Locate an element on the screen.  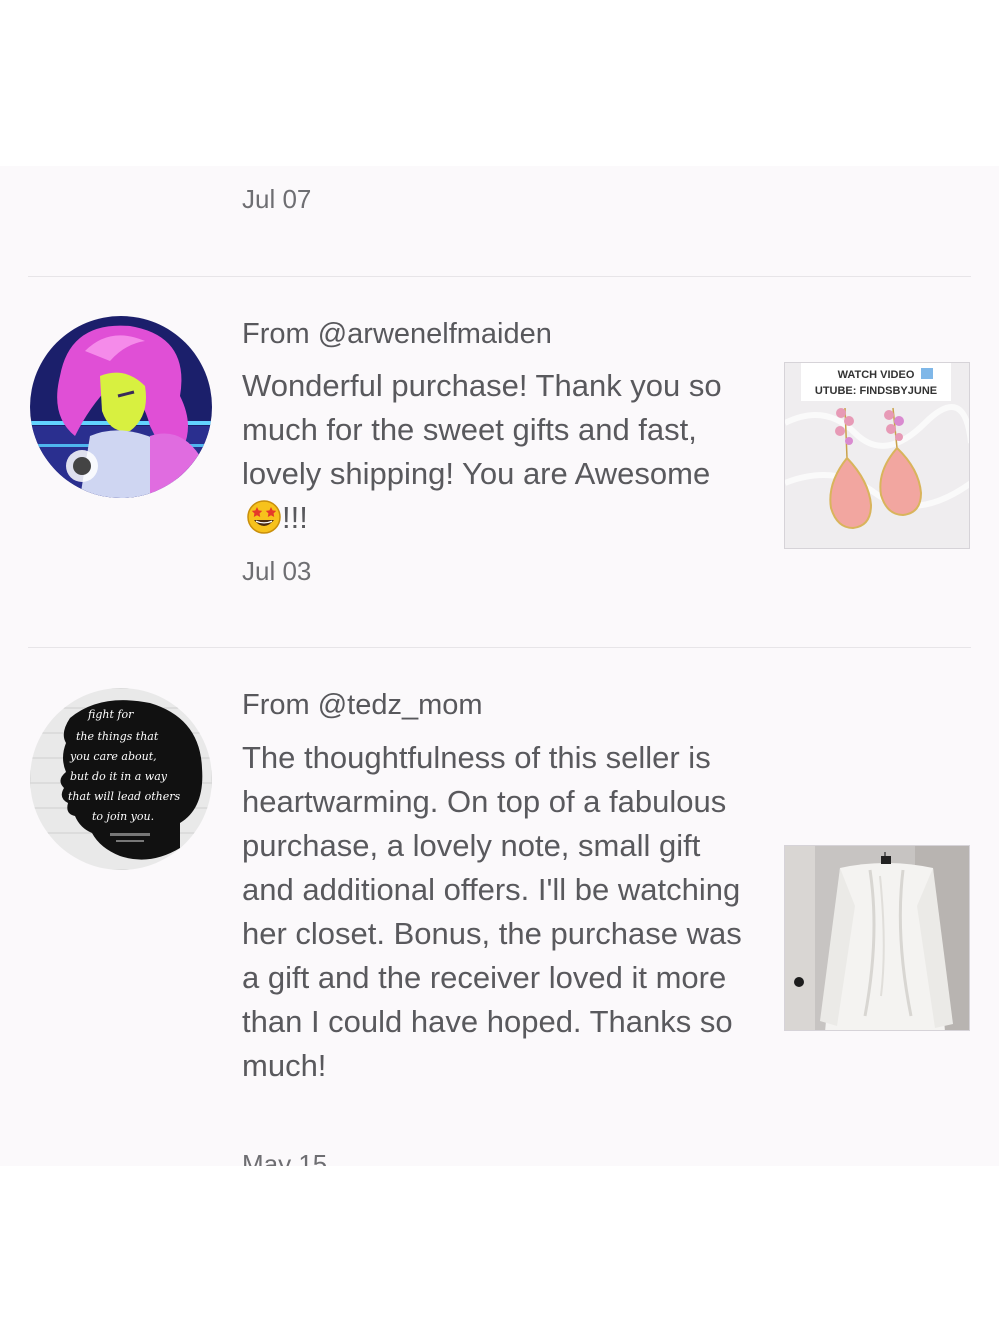
avatar-quote-line: the things that is located at coordinates (117, 736).